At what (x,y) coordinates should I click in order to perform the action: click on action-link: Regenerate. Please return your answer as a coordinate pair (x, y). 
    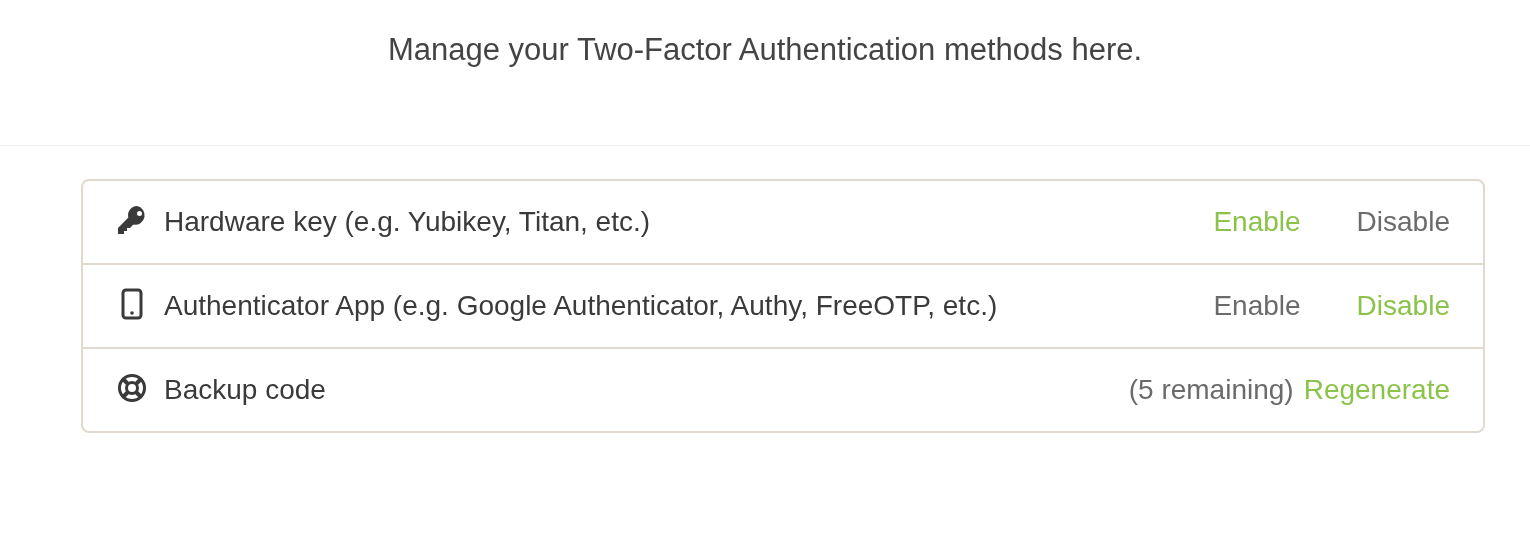
    Looking at the image, I should click on (1376, 390).